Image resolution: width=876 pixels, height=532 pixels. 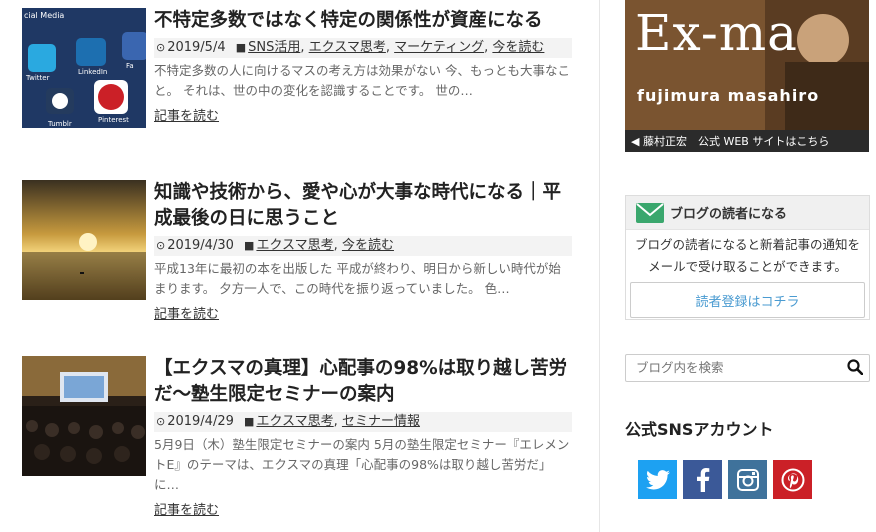 I want to click on category-link: セミナー情報, so click(x=381, y=421).